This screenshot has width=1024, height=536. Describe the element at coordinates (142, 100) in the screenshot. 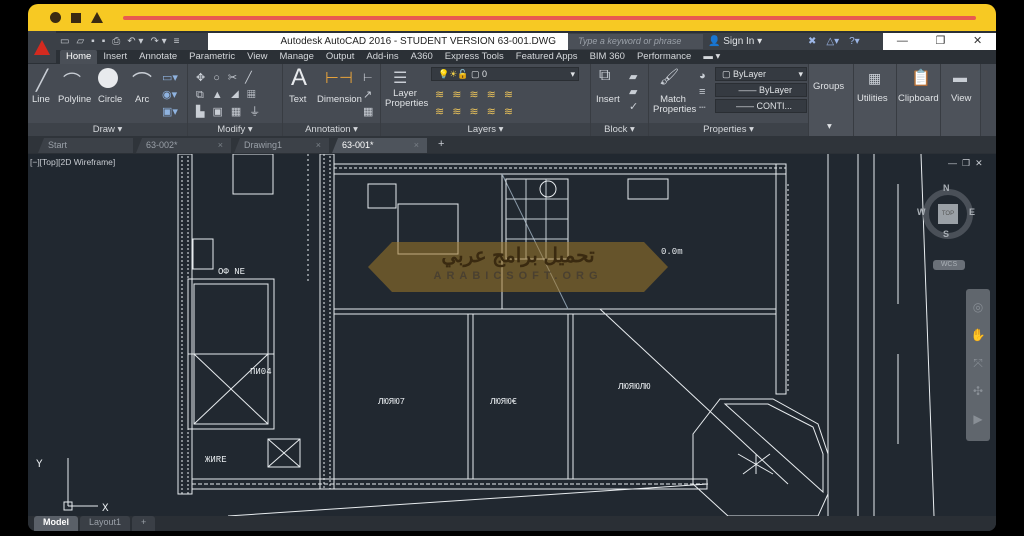

I see `arc-button: Arc` at that location.